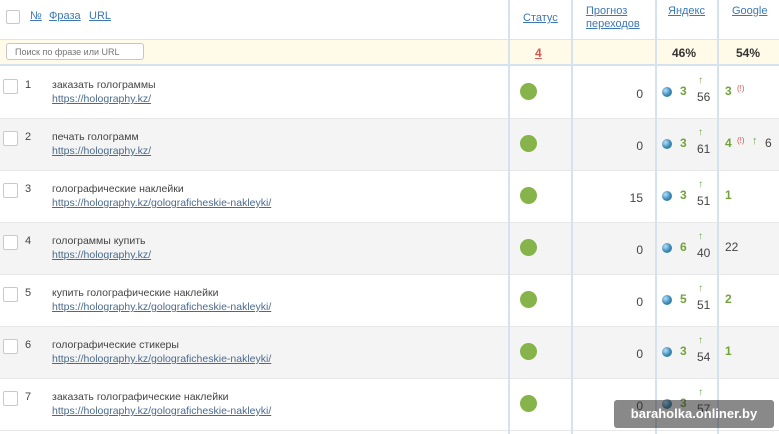 The height and width of the screenshot is (434, 779). What do you see at coordinates (28, 85) in the screenshot?
I see `row-number: 1` at bounding box center [28, 85].